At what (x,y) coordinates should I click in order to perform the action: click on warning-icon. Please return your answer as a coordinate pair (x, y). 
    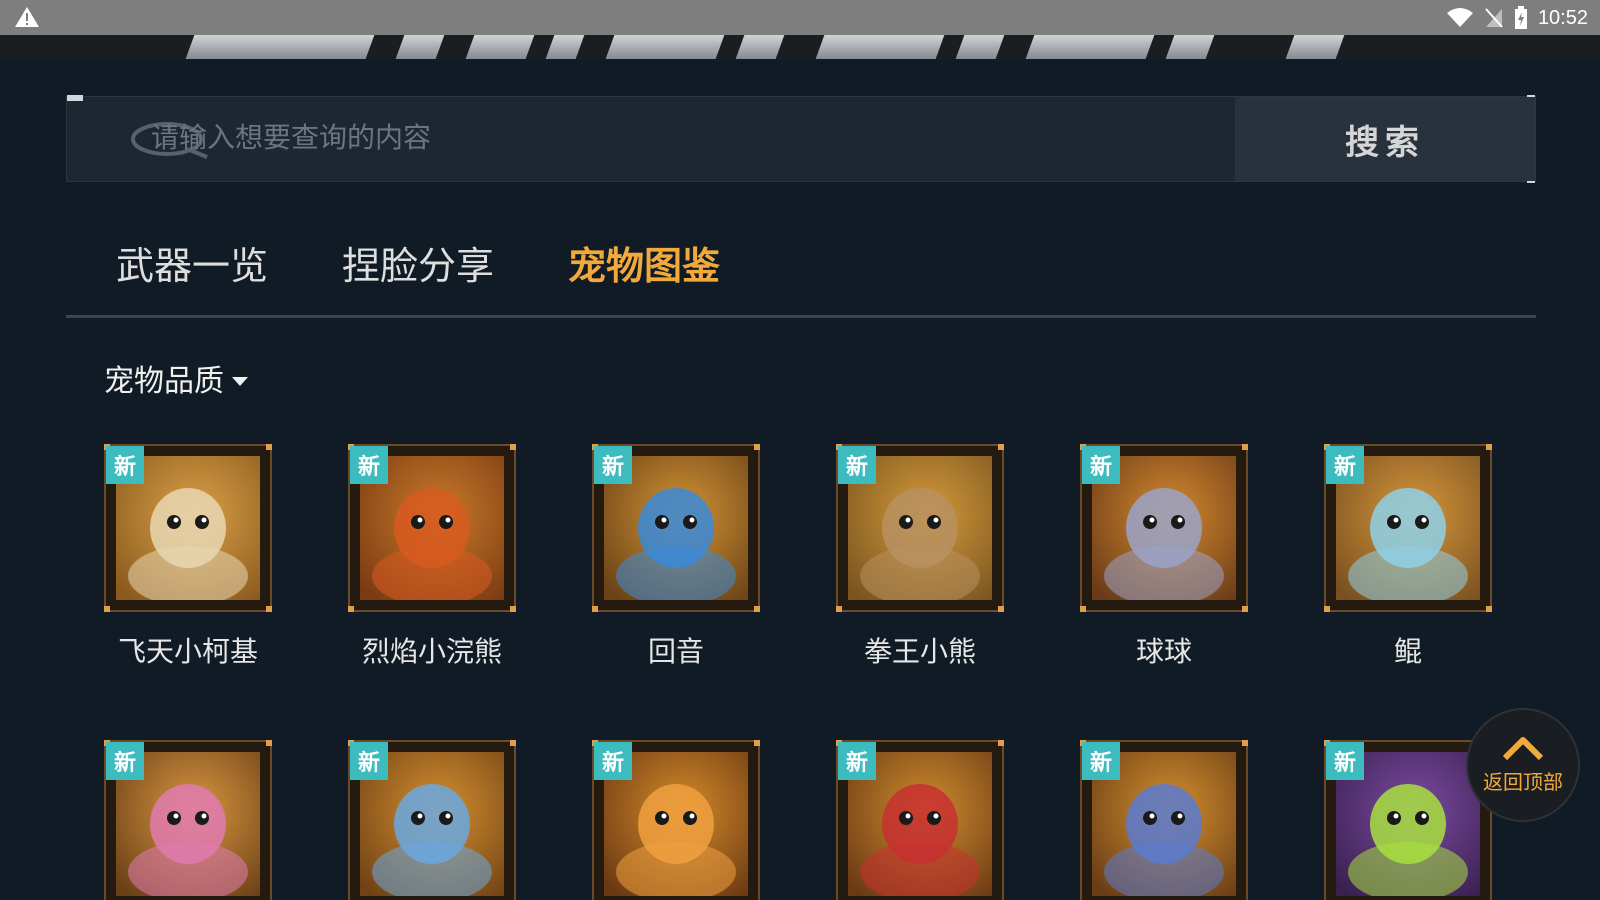
    Looking at the image, I should click on (27, 17).